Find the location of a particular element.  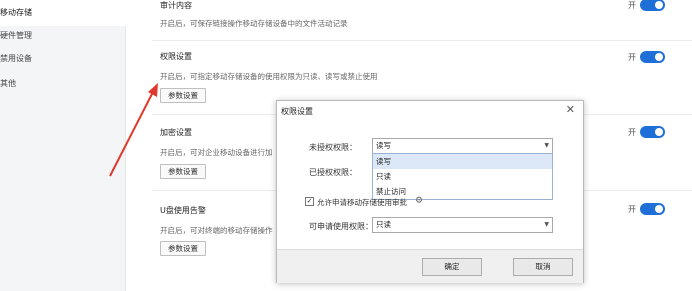

toggle-encryption: 开 is located at coordinates (646, 132).